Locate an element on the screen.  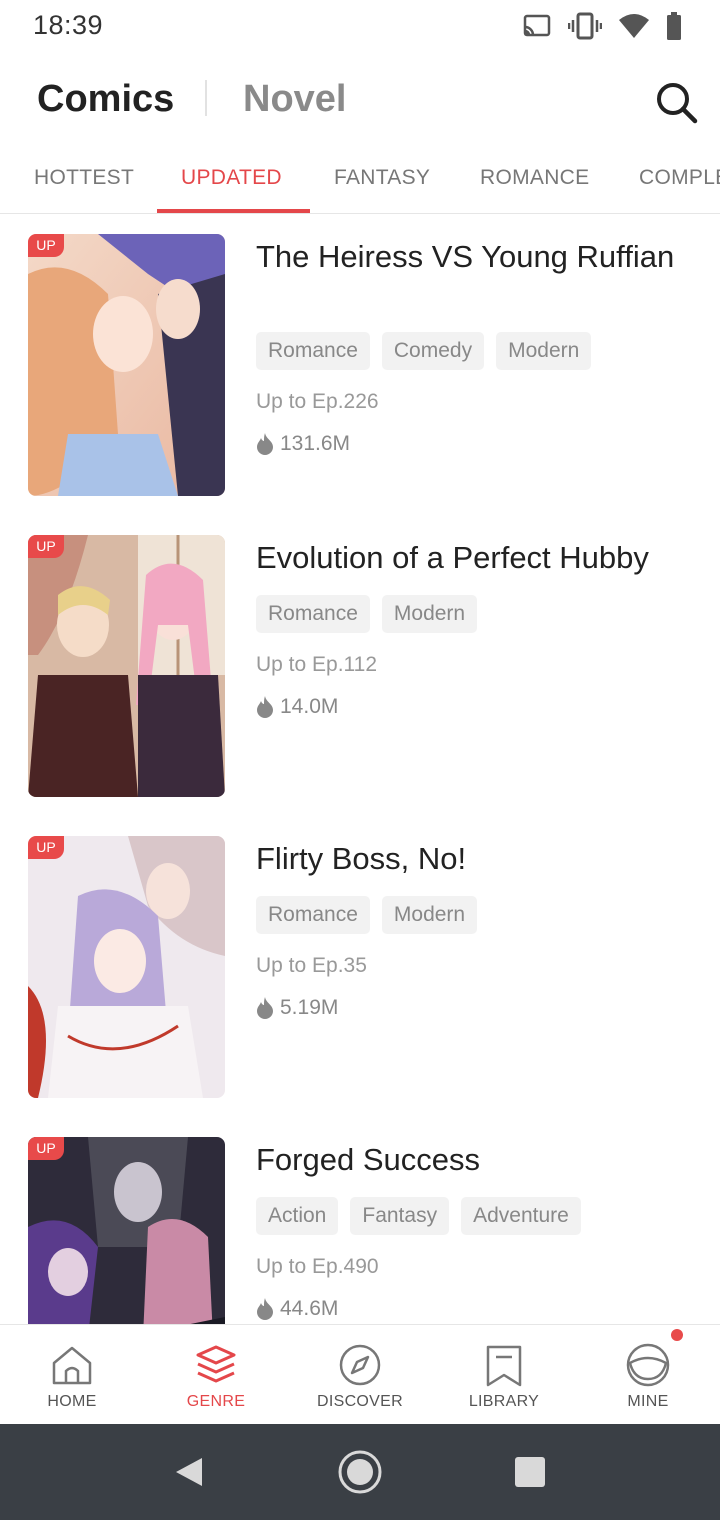
notification-dot is located at coordinates (677, 1335).